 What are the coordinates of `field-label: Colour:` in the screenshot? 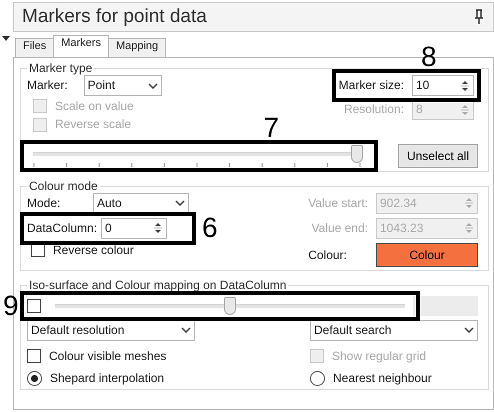 It's located at (327, 255).